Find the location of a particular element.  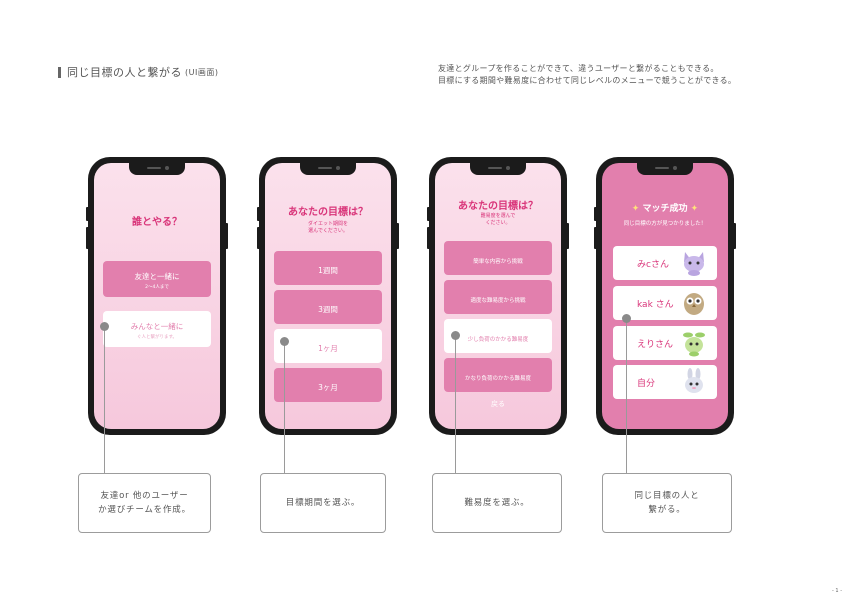

option-moderate: 適度な難易度から挑戦 is located at coordinates (498, 297).